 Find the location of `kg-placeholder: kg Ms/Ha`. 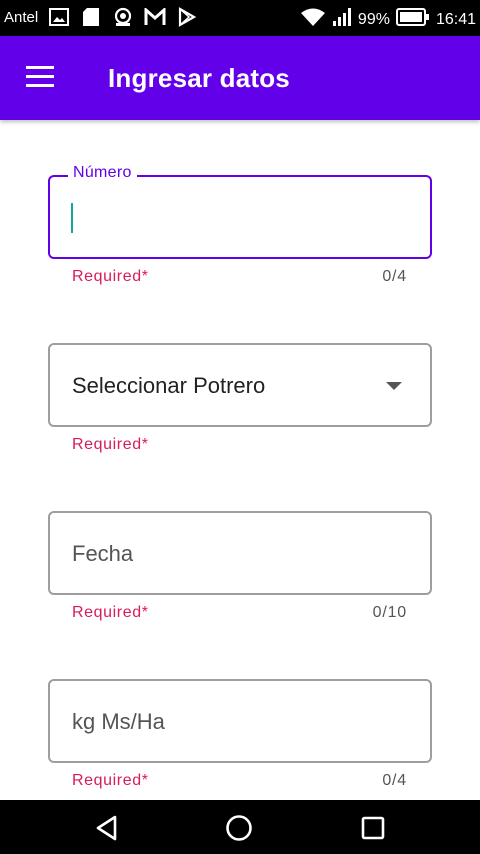

kg-placeholder: kg Ms/Ha is located at coordinates (118, 721).